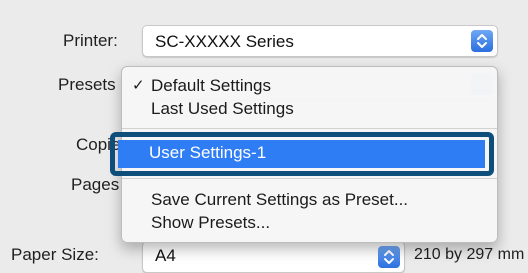 The height and width of the screenshot is (273, 528). Describe the element at coordinates (87, 84) in the screenshot. I see `presets-label: Presets` at that location.